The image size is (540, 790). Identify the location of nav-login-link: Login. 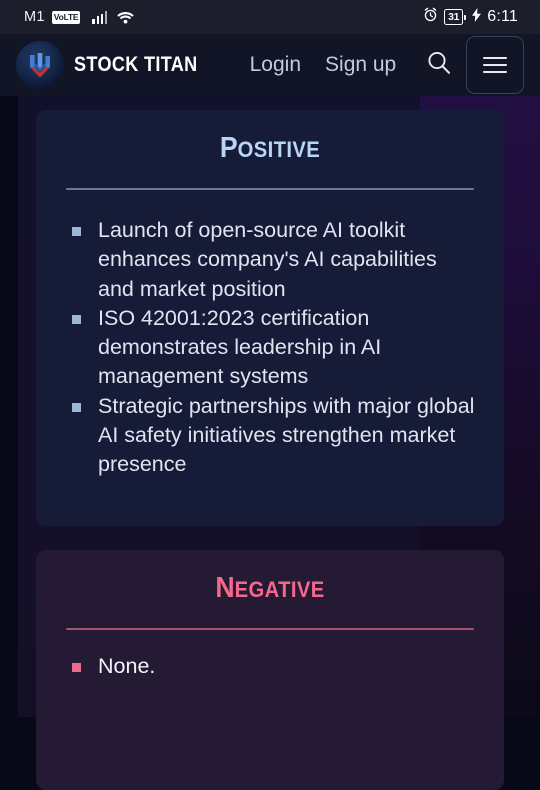
(275, 65).